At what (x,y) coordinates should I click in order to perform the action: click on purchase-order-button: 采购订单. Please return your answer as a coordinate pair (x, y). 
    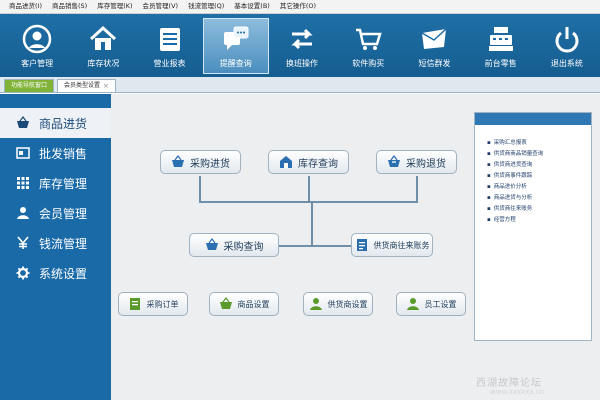
    Looking at the image, I should click on (153, 304).